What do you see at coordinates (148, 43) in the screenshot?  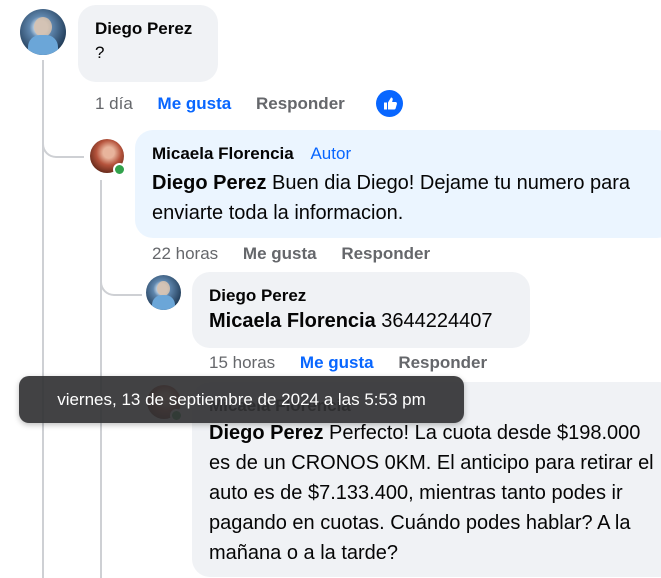 I see `comment-bubble: Diego Perez ?` at bounding box center [148, 43].